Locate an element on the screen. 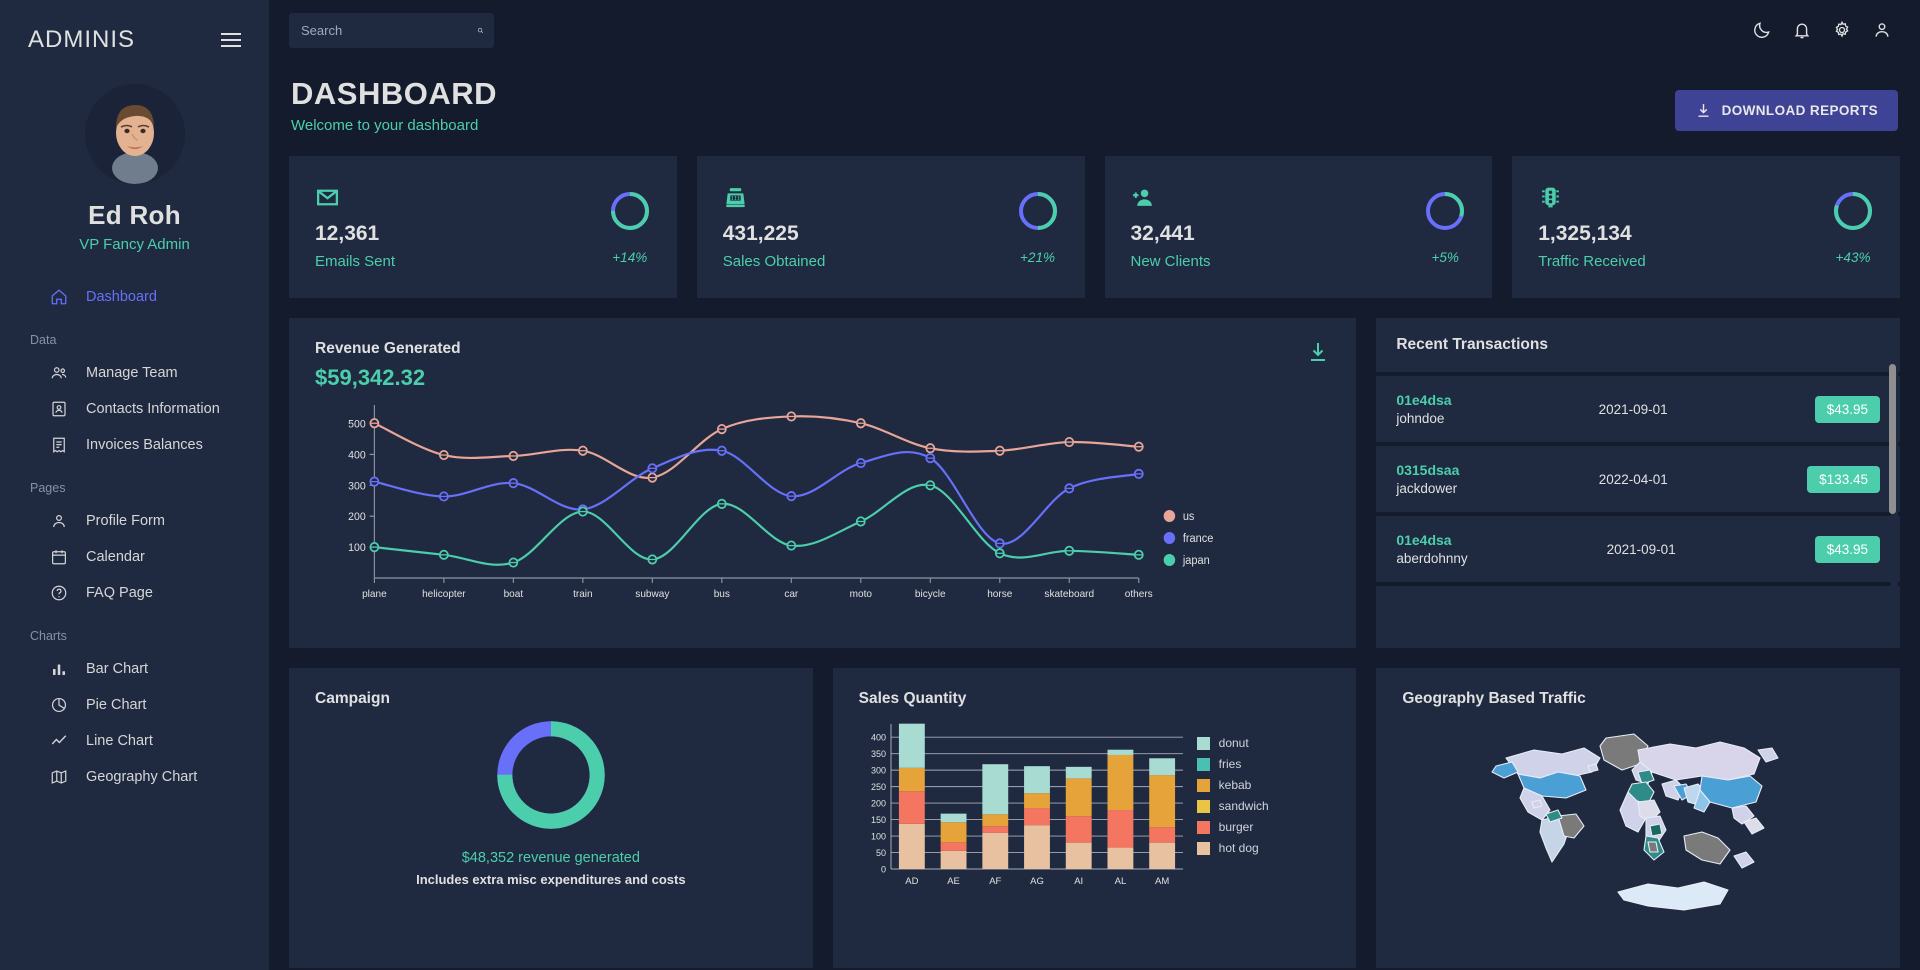  sidebar-item-dashboard: Dashboard is located at coordinates (134, 297).